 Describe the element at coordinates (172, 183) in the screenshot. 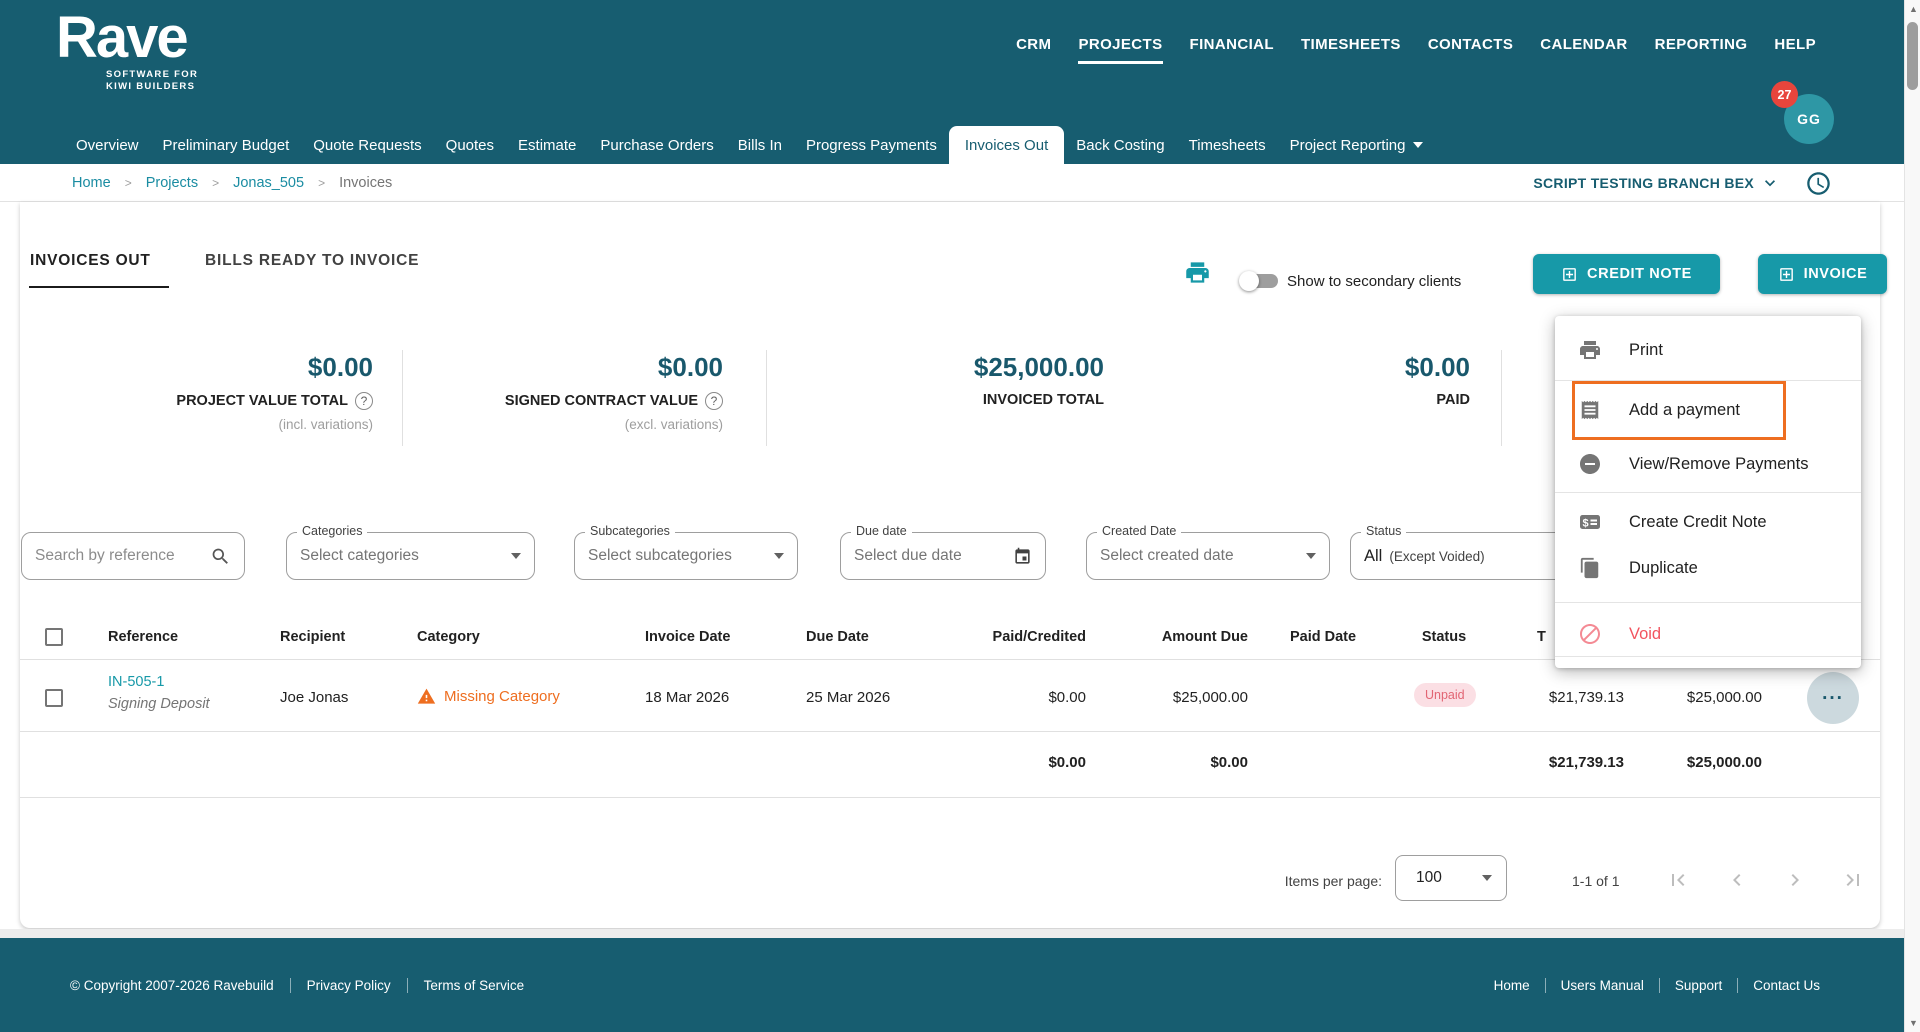

I see `breadcrumb-projects: Projects` at that location.